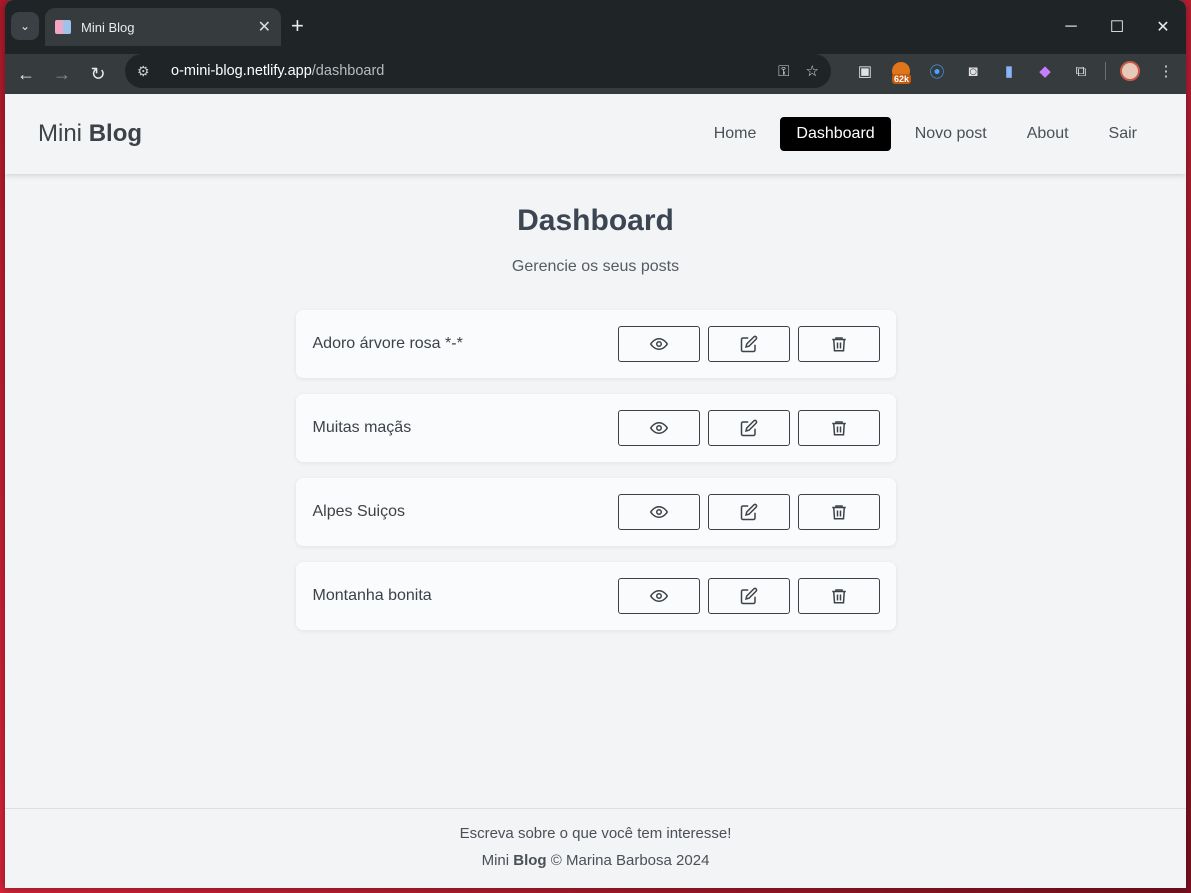 The width and height of the screenshot is (1191, 893). I want to click on maximize-button: ☐, so click(1117, 27).